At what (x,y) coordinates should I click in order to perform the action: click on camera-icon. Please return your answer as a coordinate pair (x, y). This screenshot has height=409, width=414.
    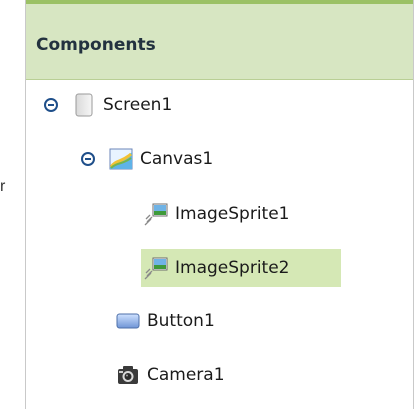
    Looking at the image, I should click on (128, 375).